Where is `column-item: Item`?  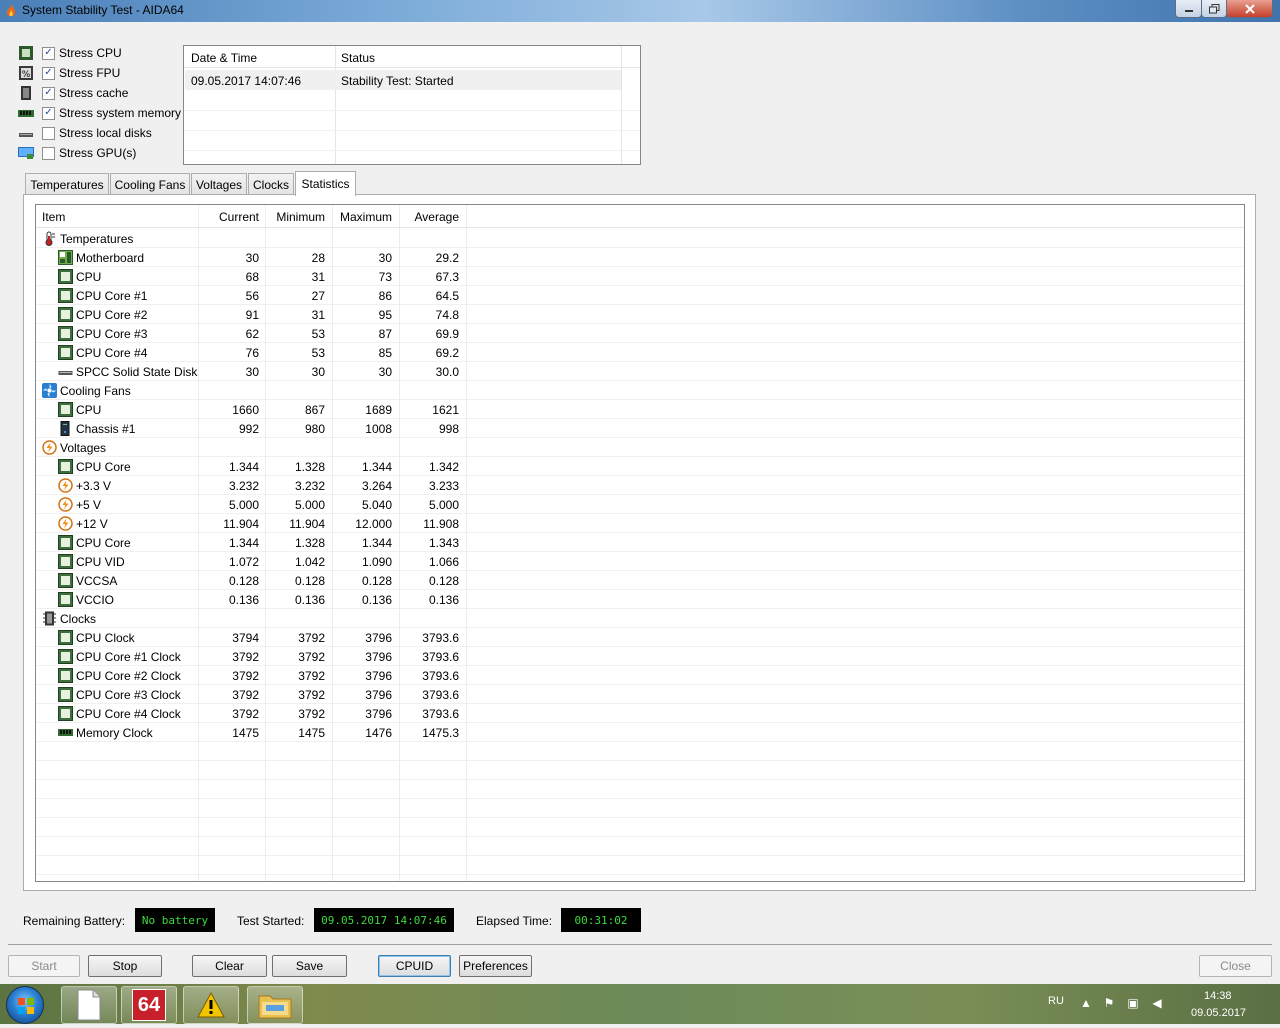 column-item: Item is located at coordinates (53, 217).